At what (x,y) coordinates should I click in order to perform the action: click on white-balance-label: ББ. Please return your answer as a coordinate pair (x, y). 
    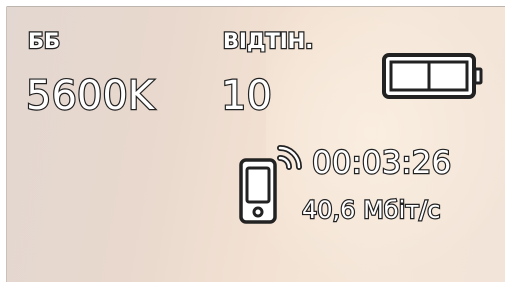
    Looking at the image, I should click on (44, 41).